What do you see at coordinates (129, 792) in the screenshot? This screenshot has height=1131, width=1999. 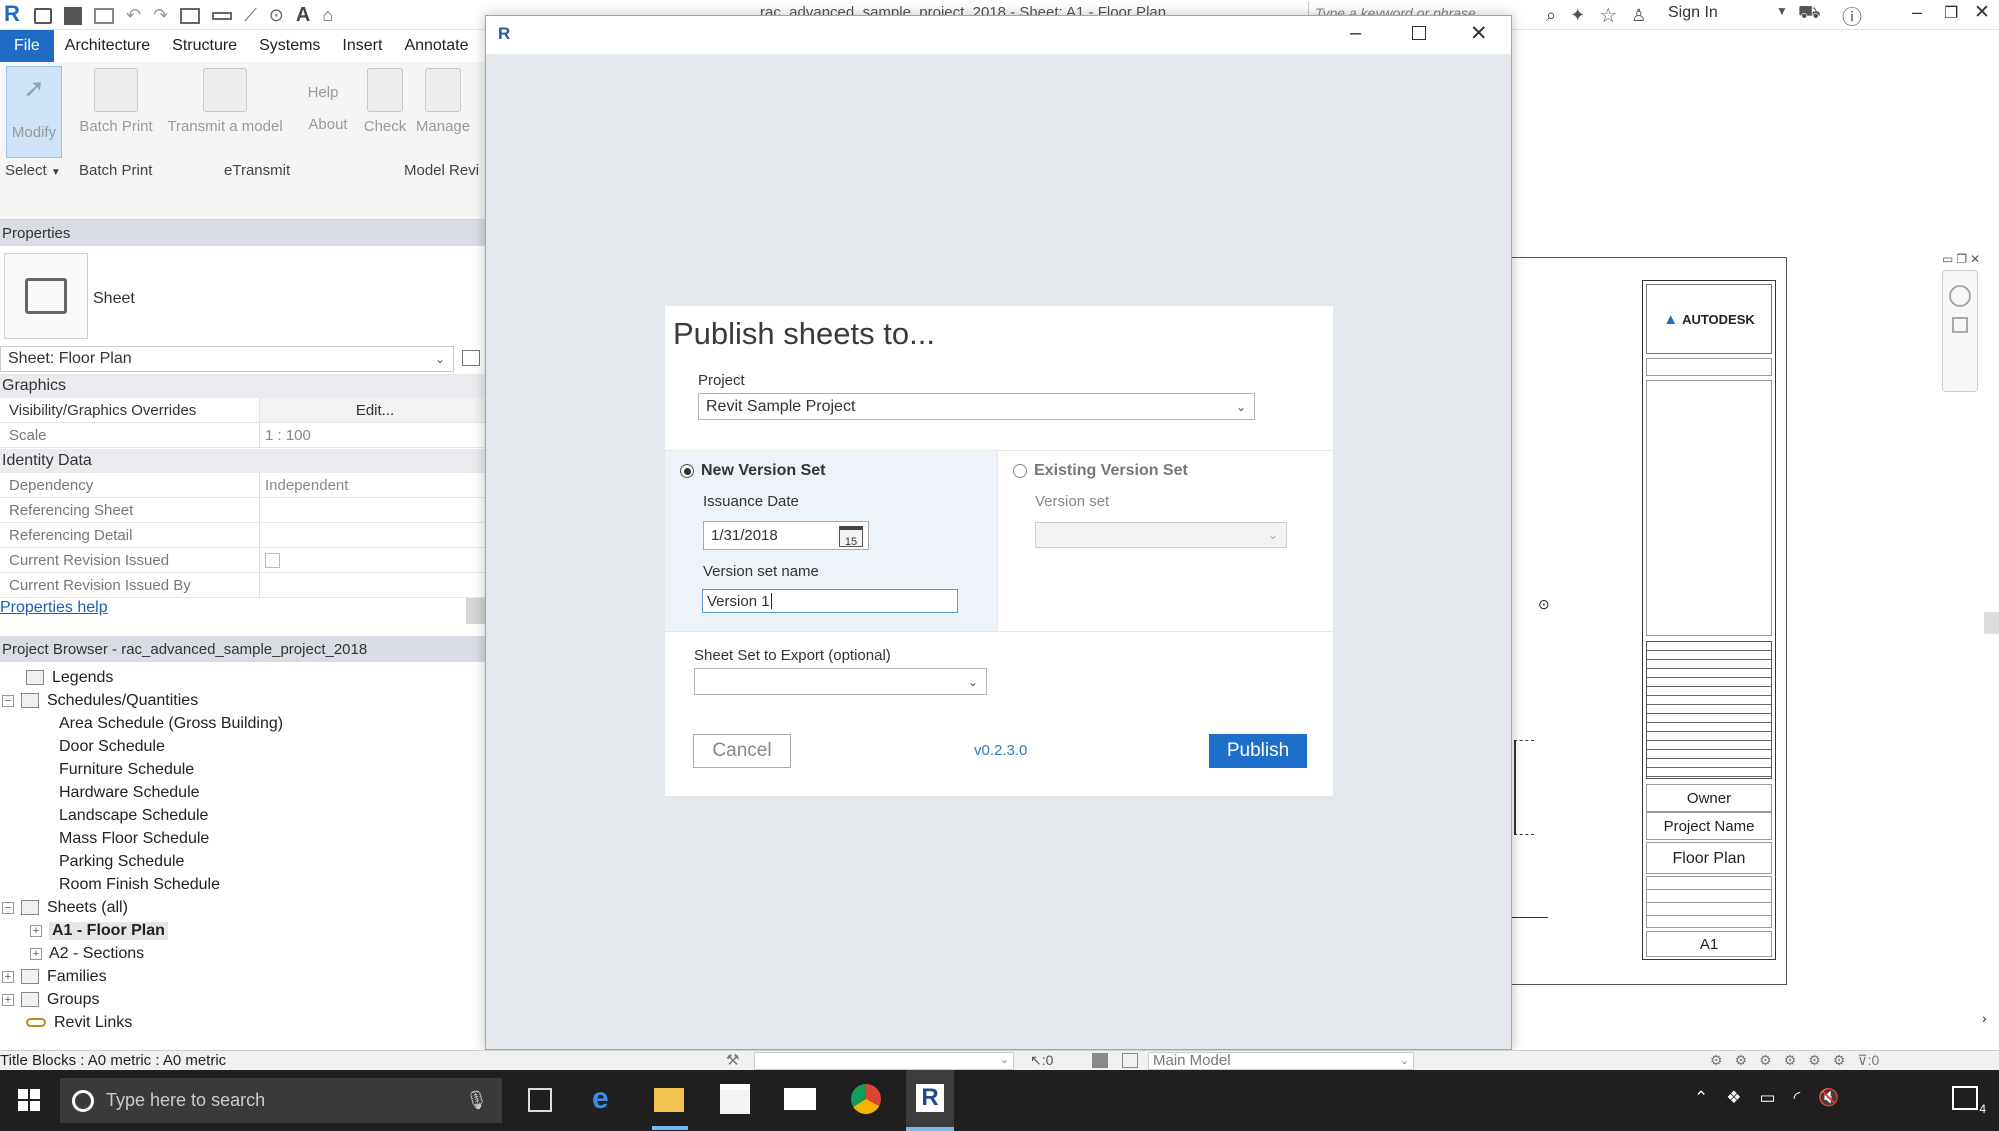 I see `tree-item-schedule: Hardware Schedule` at bounding box center [129, 792].